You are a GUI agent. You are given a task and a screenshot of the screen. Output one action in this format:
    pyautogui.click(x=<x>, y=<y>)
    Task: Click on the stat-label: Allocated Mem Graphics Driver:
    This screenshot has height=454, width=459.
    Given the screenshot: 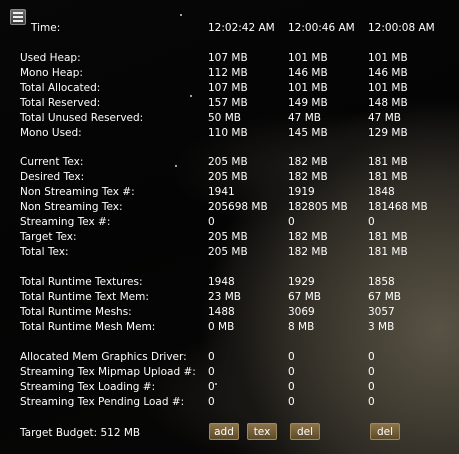 What is the action you would take?
    pyautogui.click(x=103, y=357)
    